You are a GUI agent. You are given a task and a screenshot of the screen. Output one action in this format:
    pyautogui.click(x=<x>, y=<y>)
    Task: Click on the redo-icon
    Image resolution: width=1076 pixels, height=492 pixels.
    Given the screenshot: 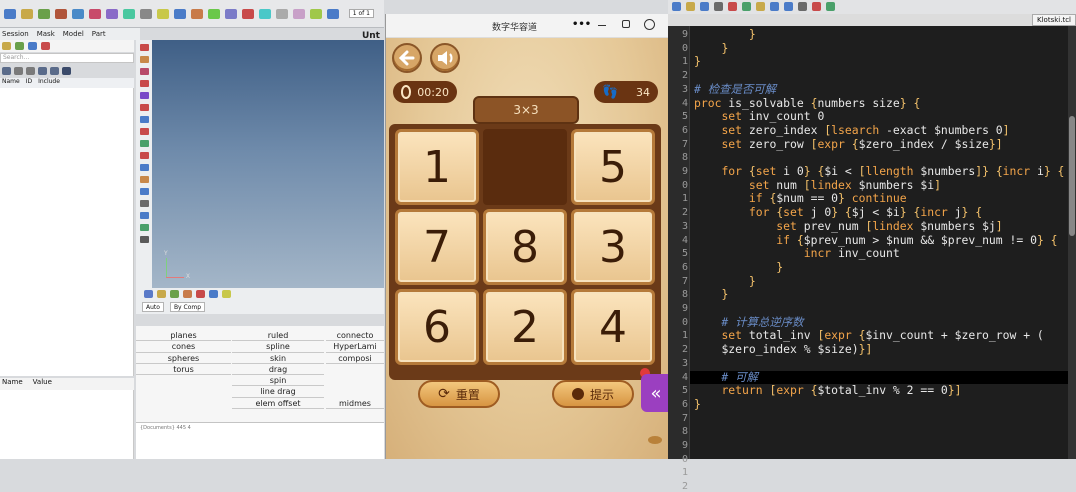 What is the action you would take?
    pyautogui.click(x=112, y=13)
    